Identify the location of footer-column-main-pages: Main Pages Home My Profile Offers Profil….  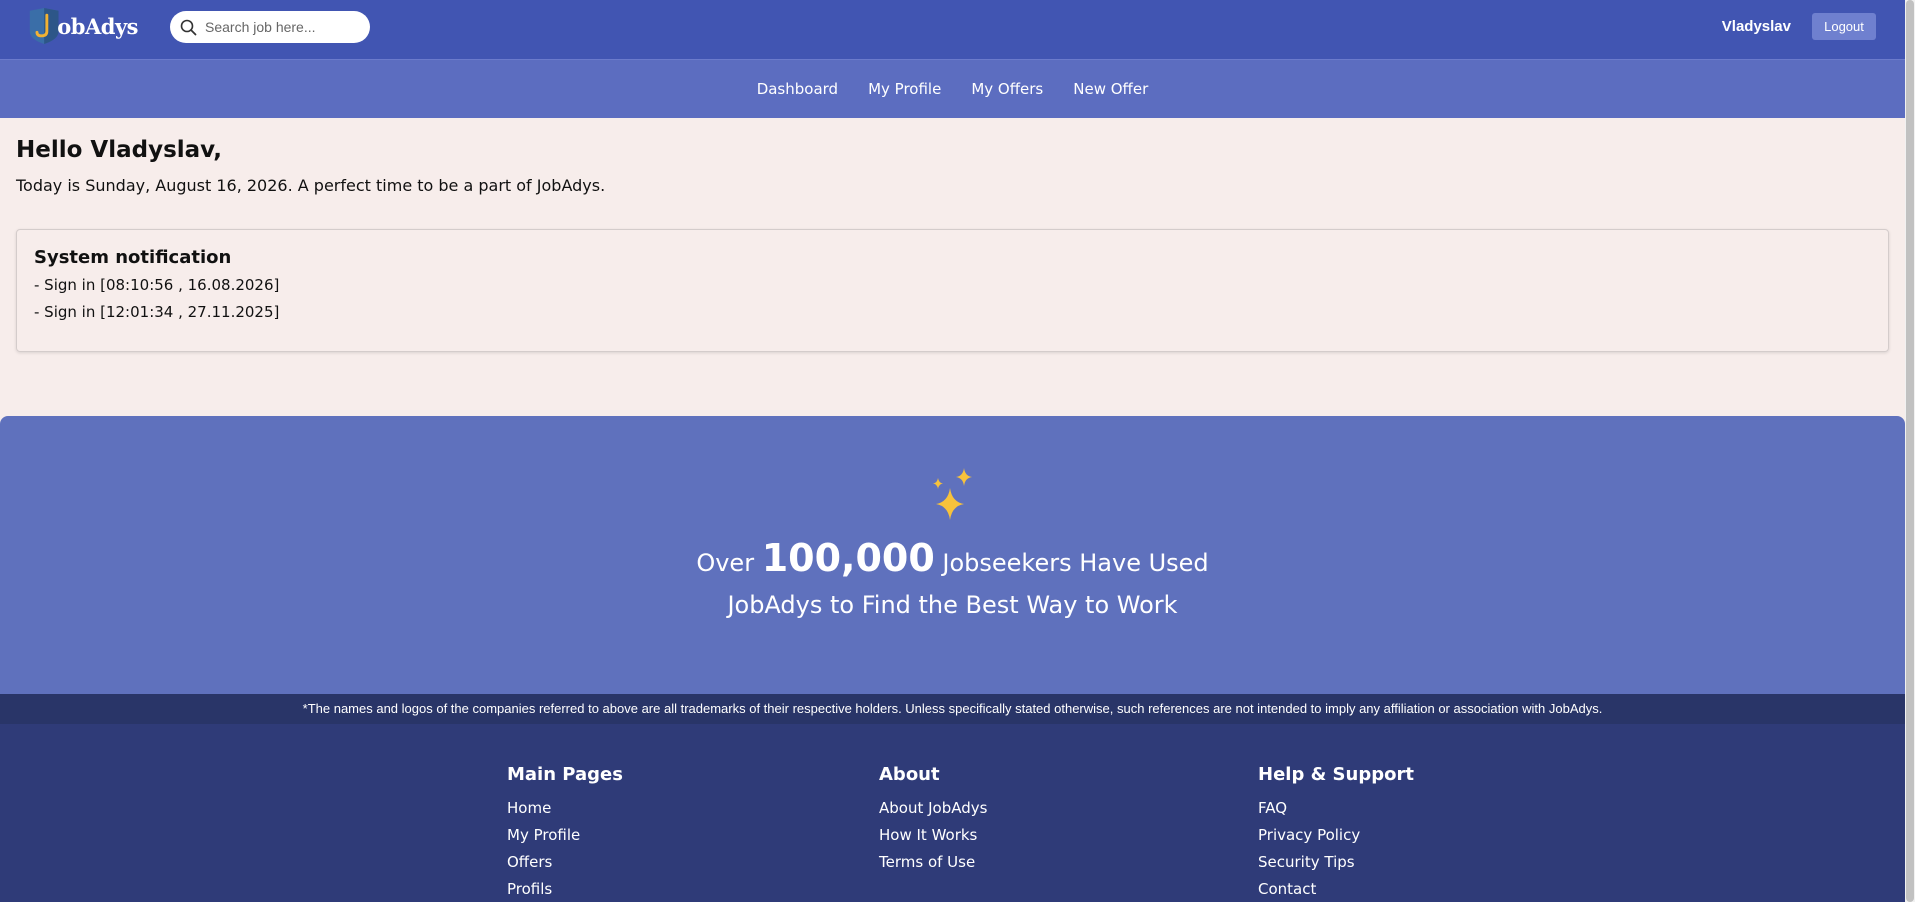
(565, 833).